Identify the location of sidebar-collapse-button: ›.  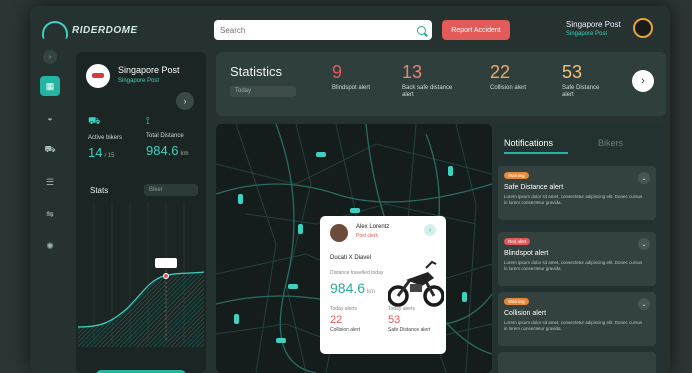
(50, 57).